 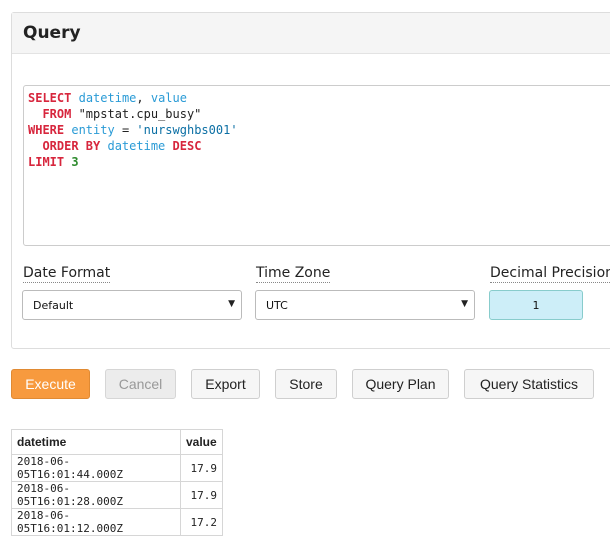 What do you see at coordinates (293, 274) in the screenshot?
I see `time-zone-label: Time Zone` at bounding box center [293, 274].